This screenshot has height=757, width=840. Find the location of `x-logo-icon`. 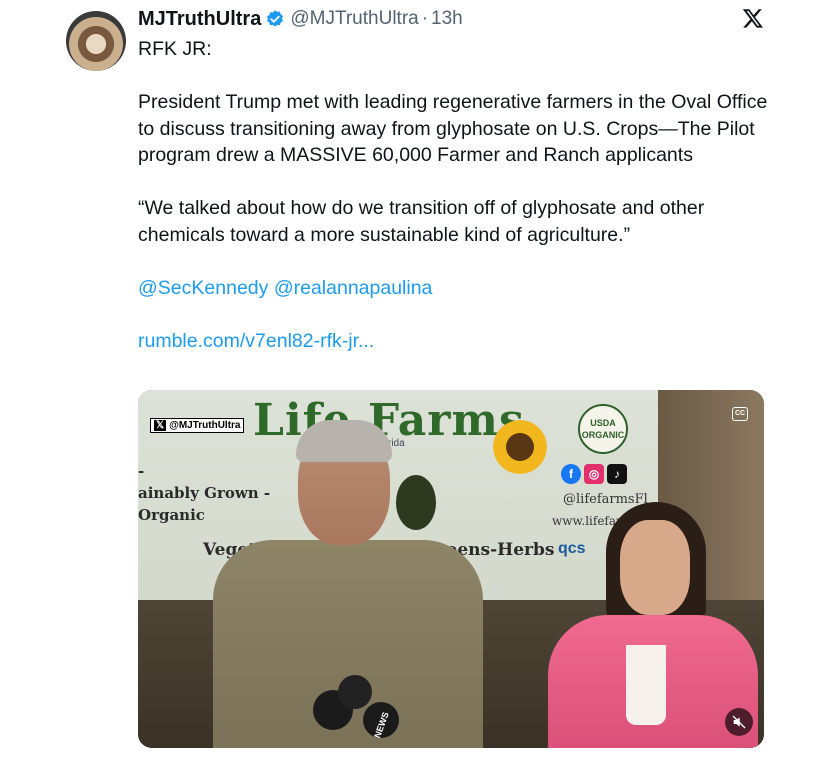

x-logo-icon is located at coordinates (752, 18).